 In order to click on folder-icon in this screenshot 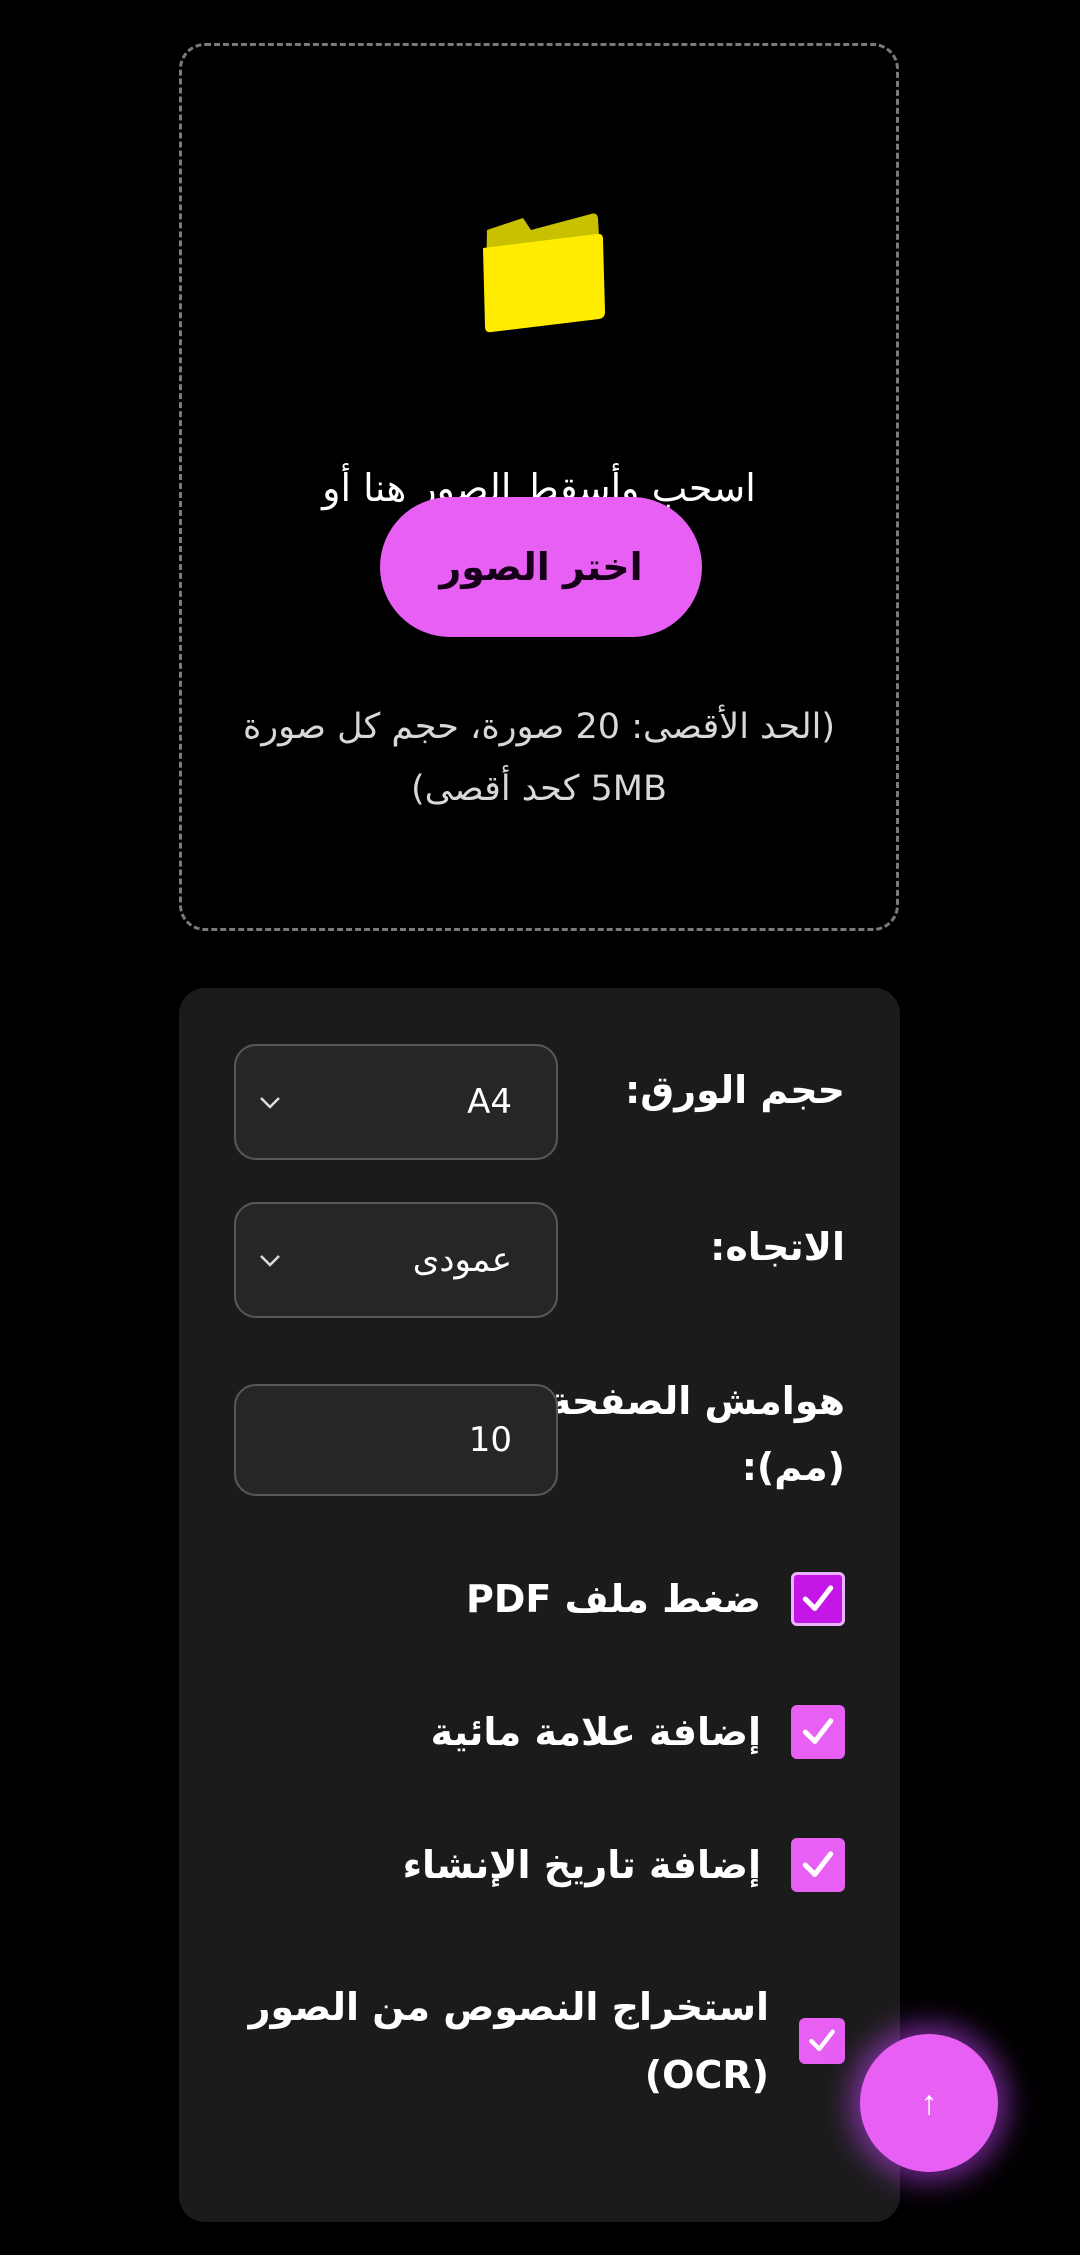, I will do `click(544, 273)`.